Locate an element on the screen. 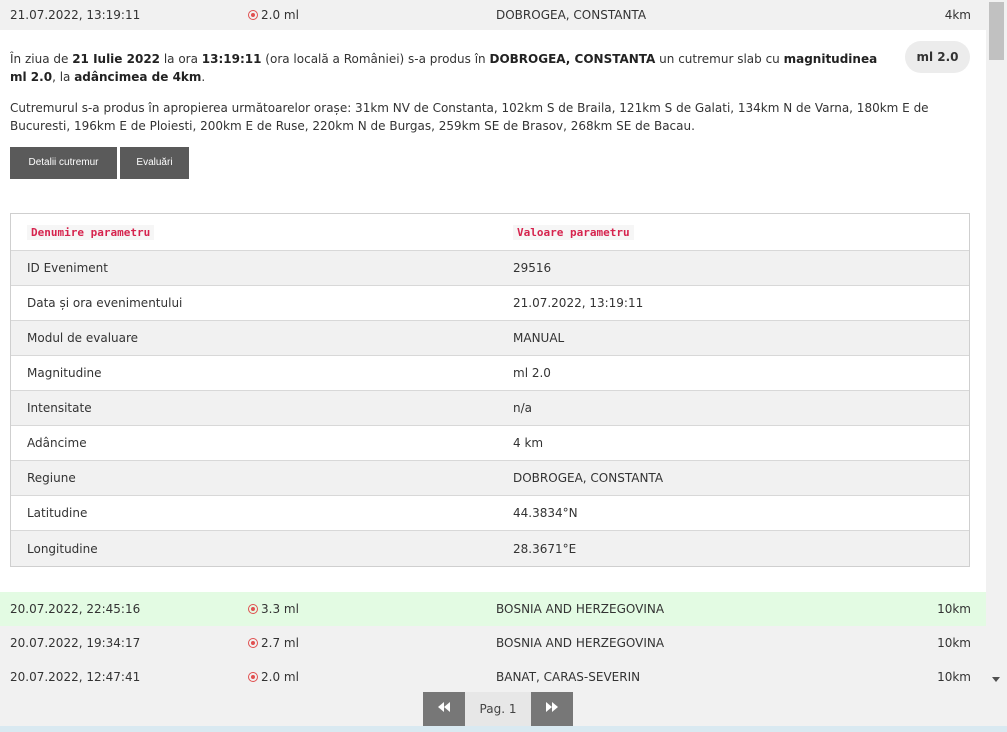 This screenshot has height=732, width=1007. header-parameter-name: Denumire parametru is located at coordinates (91, 232).